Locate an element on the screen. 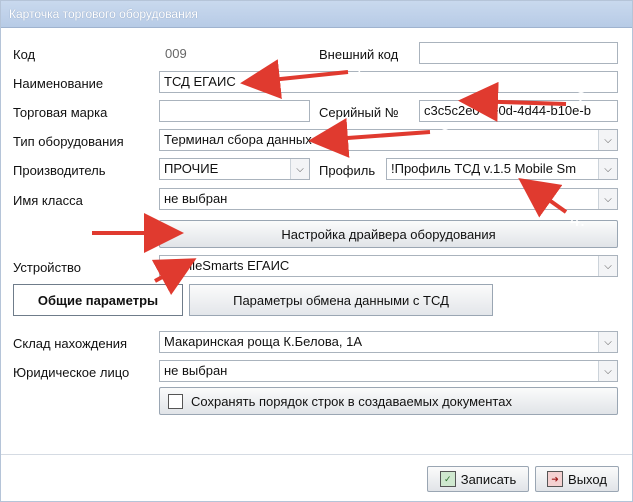 The height and width of the screenshot is (502, 633). exit-button: ➜ Выход is located at coordinates (577, 479).